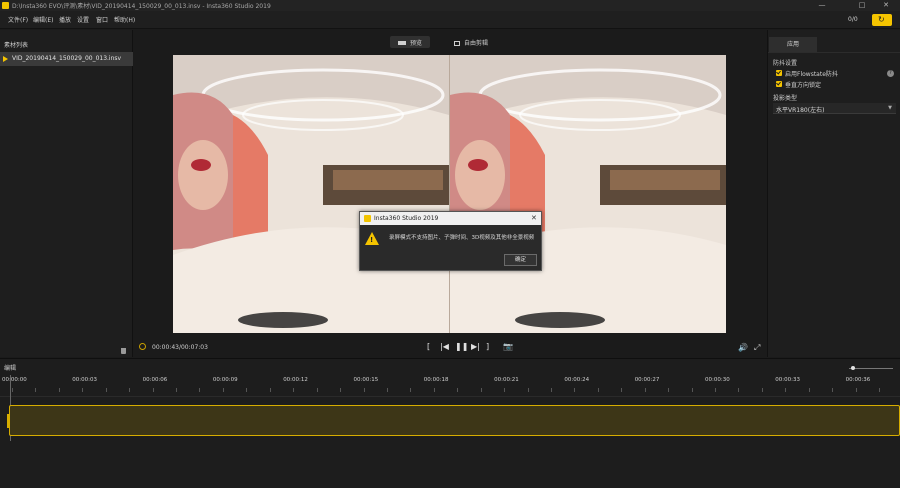 The width and height of the screenshot is (900, 488). Describe the element at coordinates (757, 348) in the screenshot. I see `fullscreen-icon: ⤢` at that location.